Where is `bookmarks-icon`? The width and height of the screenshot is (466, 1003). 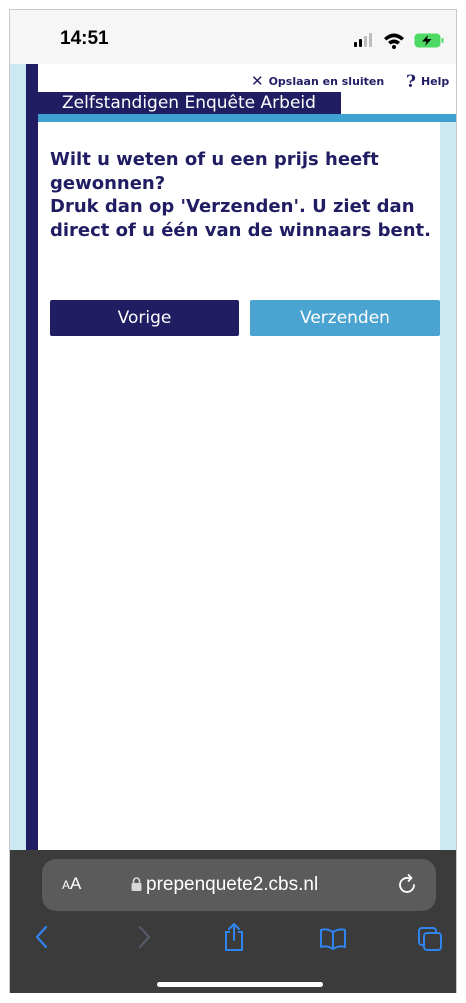 bookmarks-icon is located at coordinates (333, 939).